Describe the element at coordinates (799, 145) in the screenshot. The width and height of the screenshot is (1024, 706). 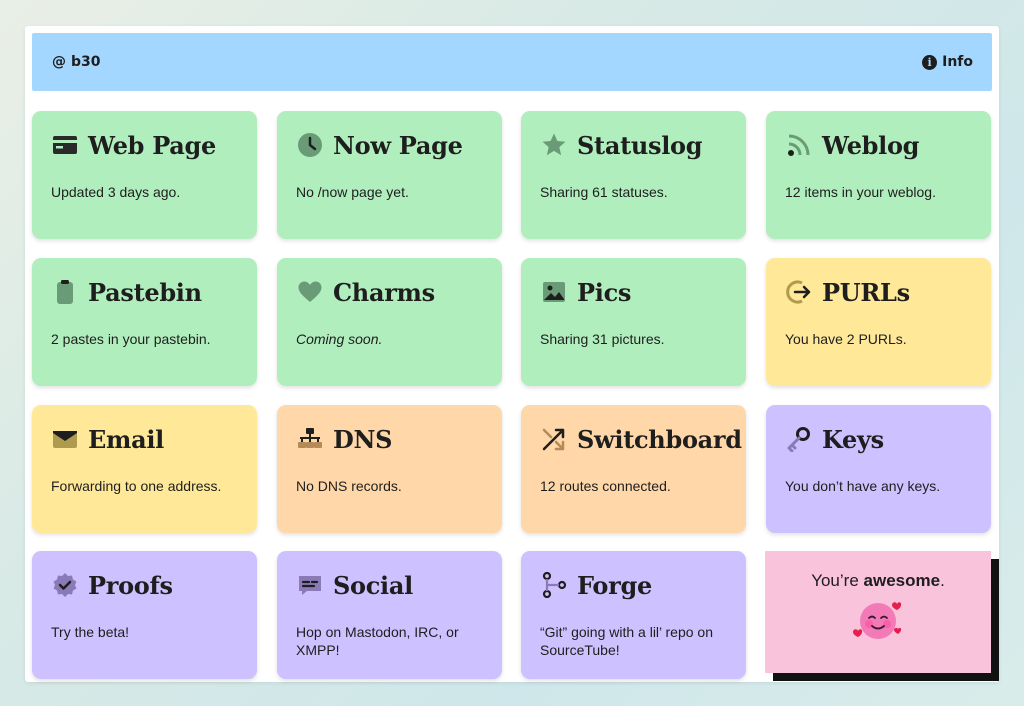
I see `rss-icon` at that location.